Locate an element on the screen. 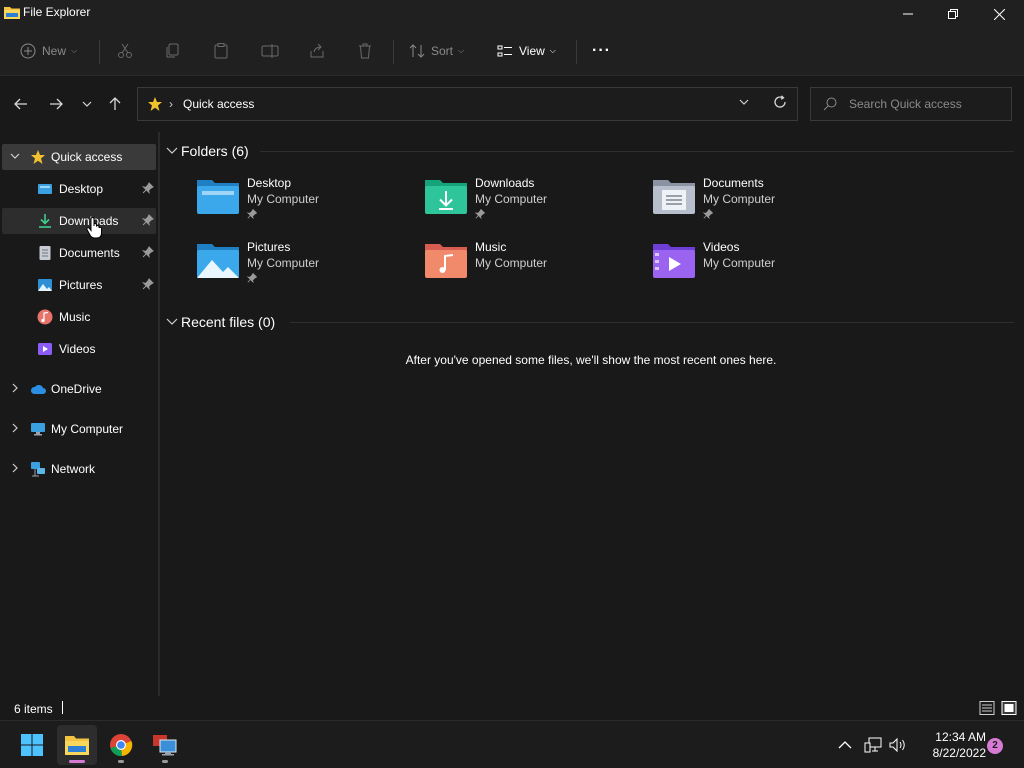  cut-button is located at coordinates (125, 51).